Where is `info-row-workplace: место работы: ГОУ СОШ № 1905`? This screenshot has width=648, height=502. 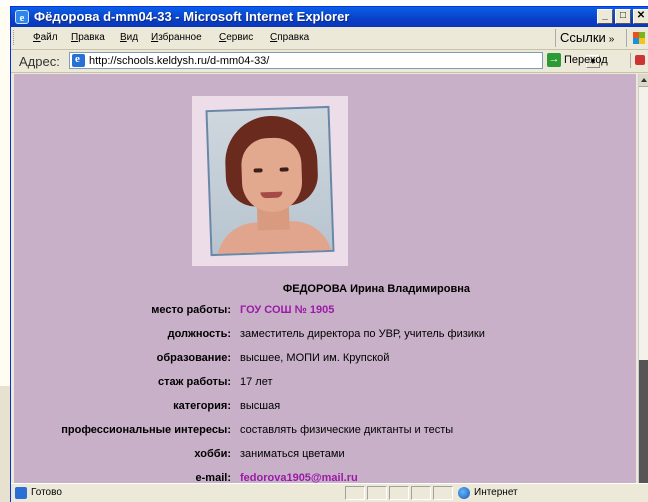 info-row-workplace: место работы: ГОУ СОШ № 1905 is located at coordinates (325, 312).